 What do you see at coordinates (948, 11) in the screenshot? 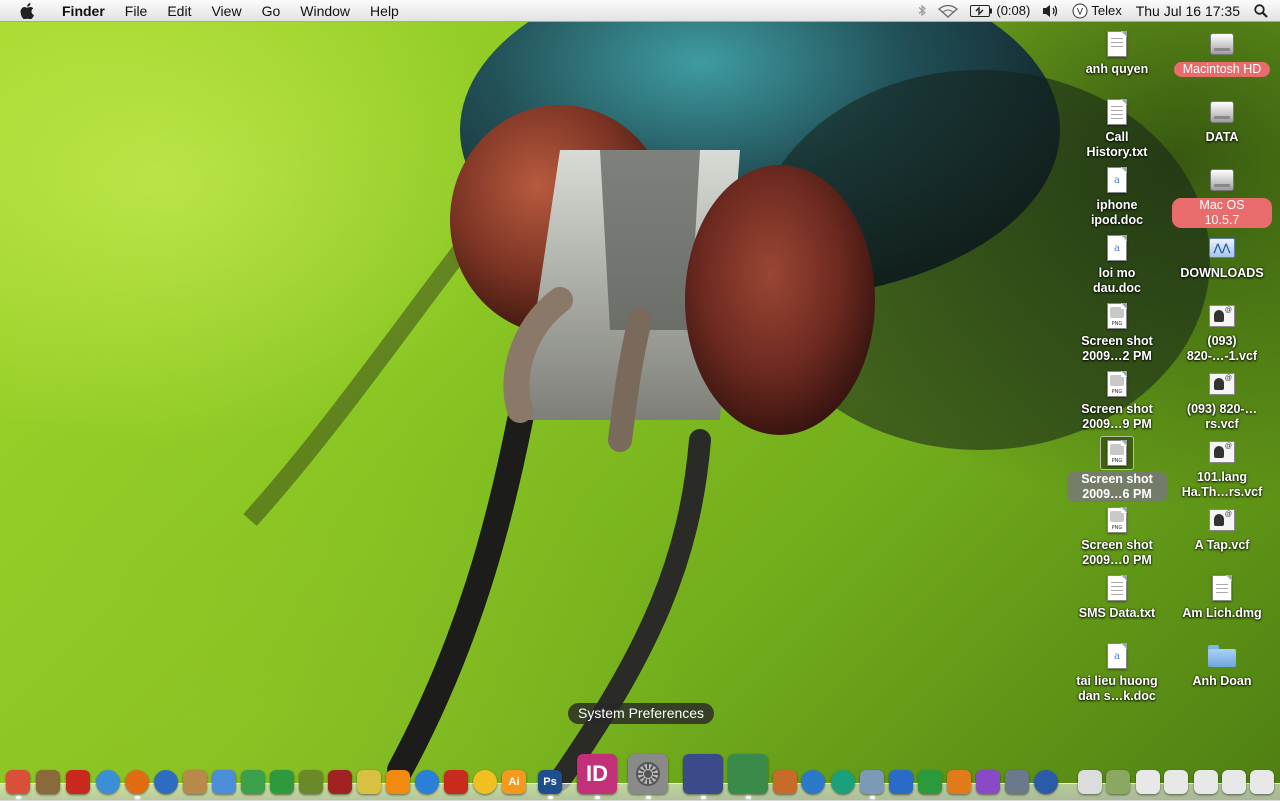
I see `wifi-icon` at bounding box center [948, 11].